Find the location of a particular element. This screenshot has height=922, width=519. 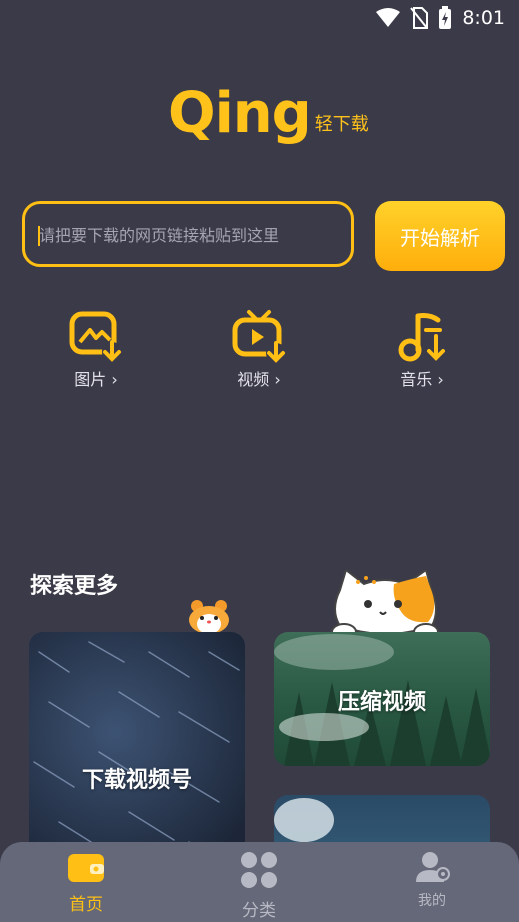

grid-icon is located at coordinates (259, 870).